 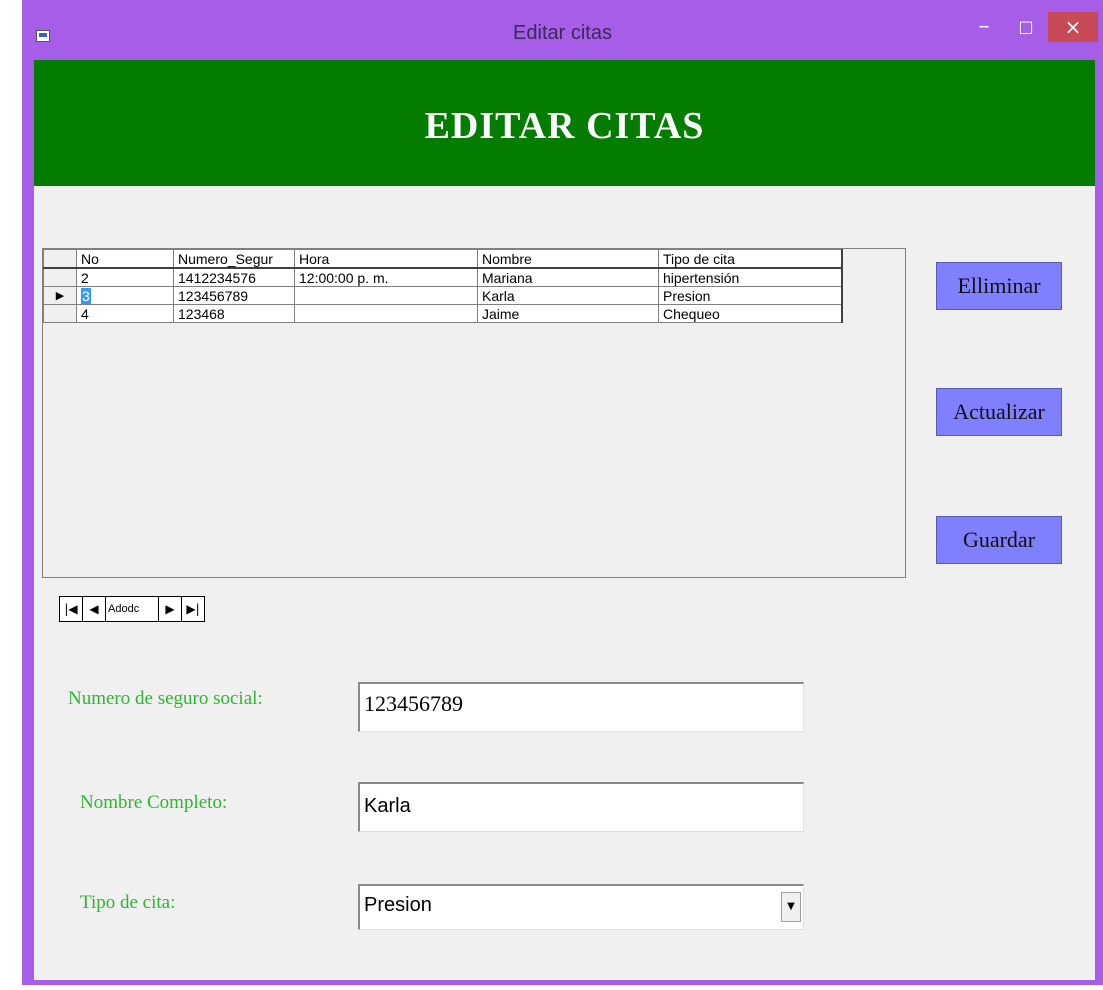 I want to click on ssn-label: Numero de seguro social:, so click(x=165, y=698).